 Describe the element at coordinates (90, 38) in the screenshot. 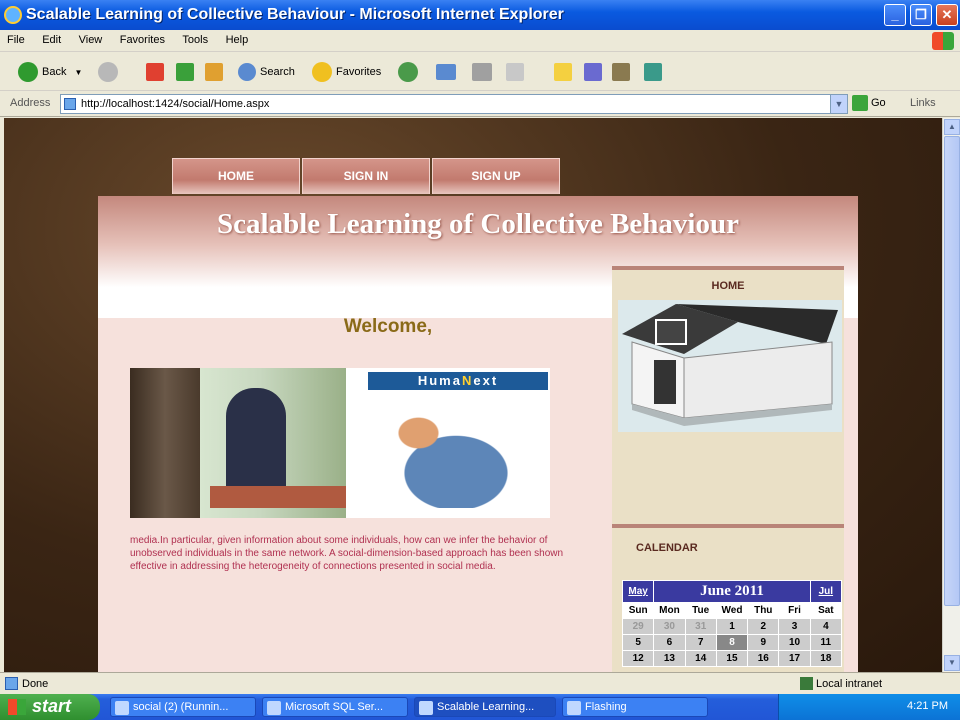

I see `menu-view: View` at that location.